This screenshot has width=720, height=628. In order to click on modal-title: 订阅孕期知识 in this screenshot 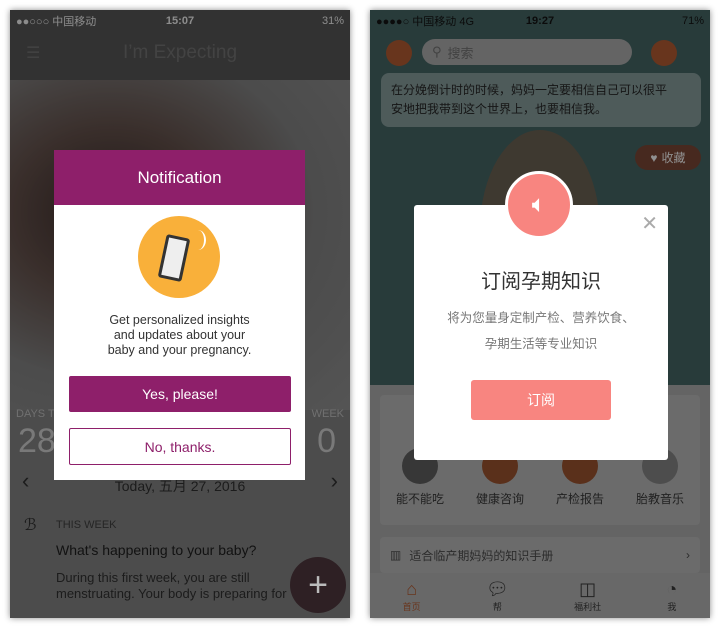, I will do `click(541, 282)`.